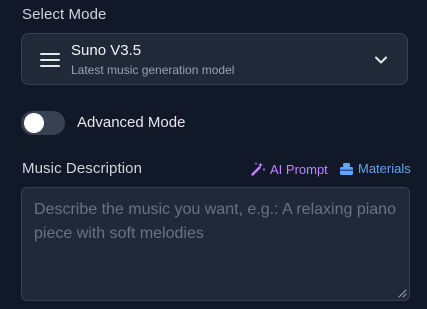  What do you see at coordinates (106, 50) in the screenshot?
I see `mode-selected-name: Suno V3.5` at bounding box center [106, 50].